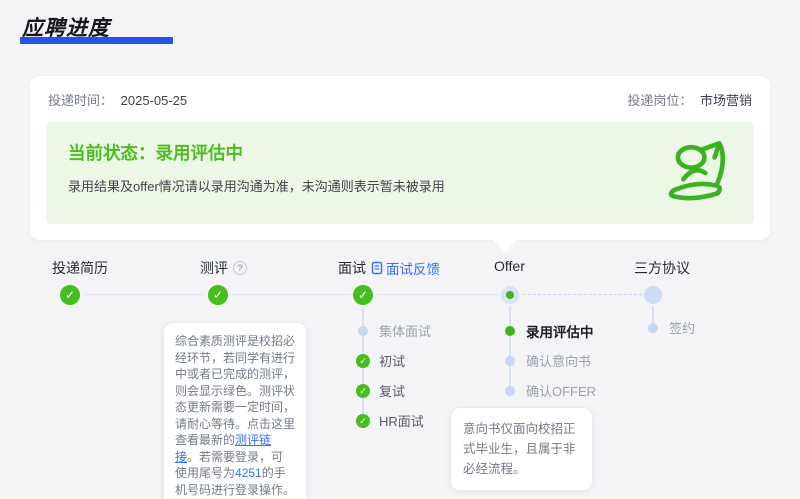 This screenshot has width=800, height=499. Describe the element at coordinates (390, 420) in the screenshot. I see `substep-group-interview: ✓ HR面试` at that location.